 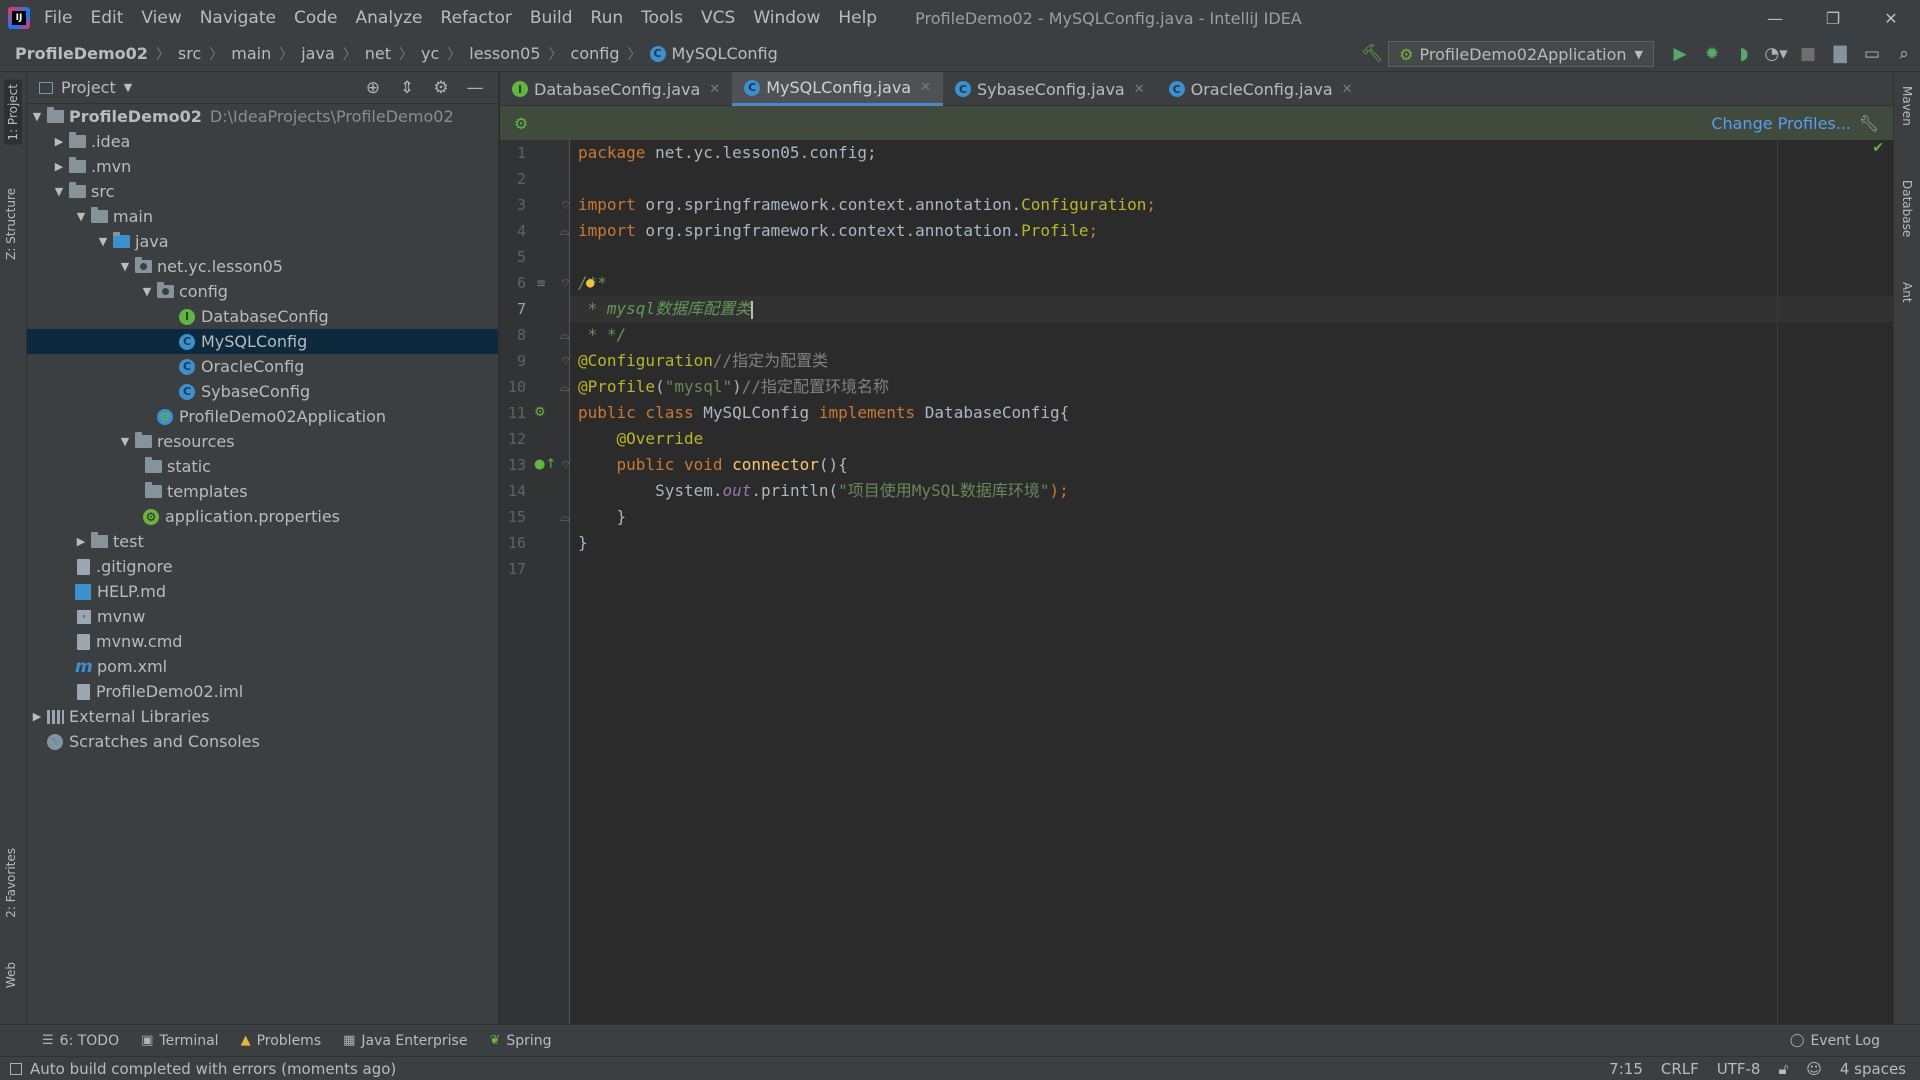 What do you see at coordinates (88, 87) in the screenshot?
I see `project-view-select: Project` at bounding box center [88, 87].